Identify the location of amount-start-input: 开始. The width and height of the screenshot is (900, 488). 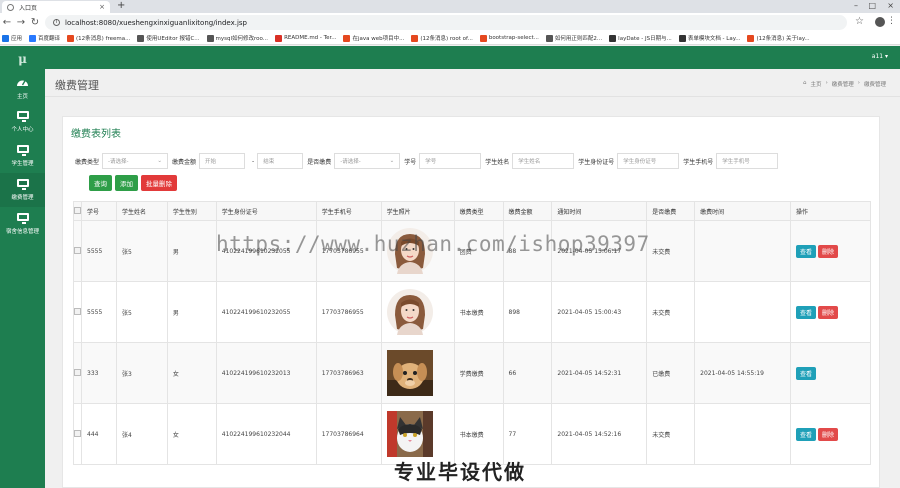
(222, 161).